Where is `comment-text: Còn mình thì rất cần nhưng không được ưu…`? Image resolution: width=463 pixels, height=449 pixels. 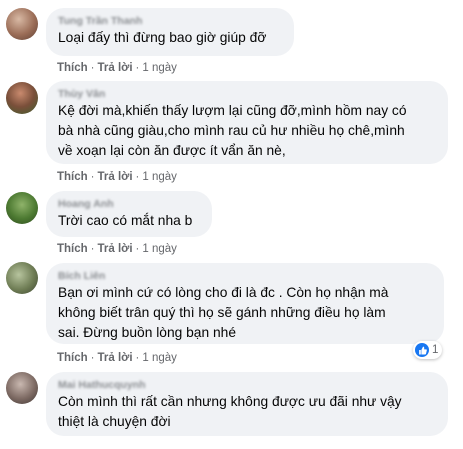
comment-text: Còn mình thì rất cần nhưng không được ưu… is located at coordinates (230, 411).